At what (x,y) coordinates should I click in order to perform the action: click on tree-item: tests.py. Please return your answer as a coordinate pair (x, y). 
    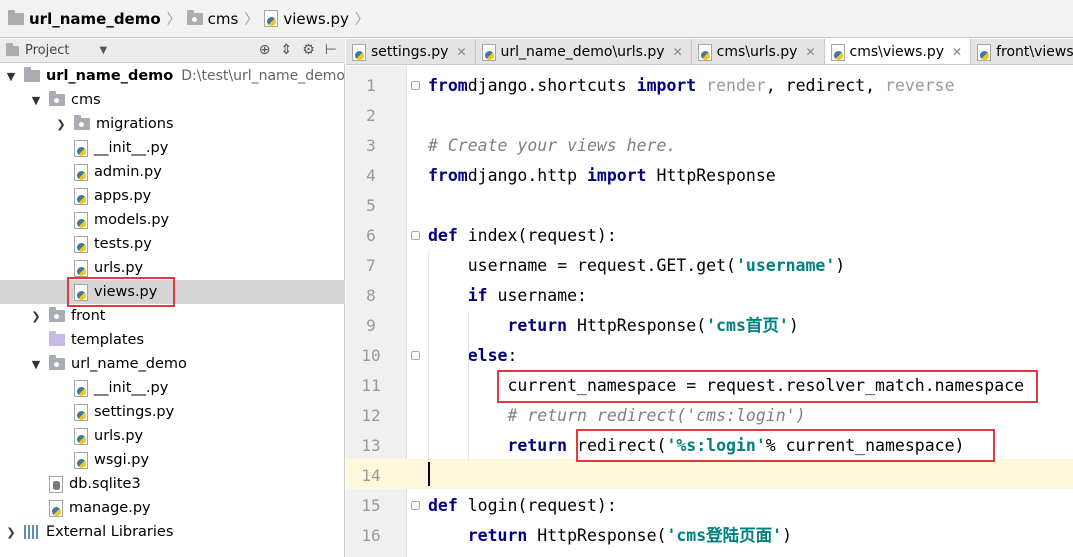
    Looking at the image, I should click on (172, 244).